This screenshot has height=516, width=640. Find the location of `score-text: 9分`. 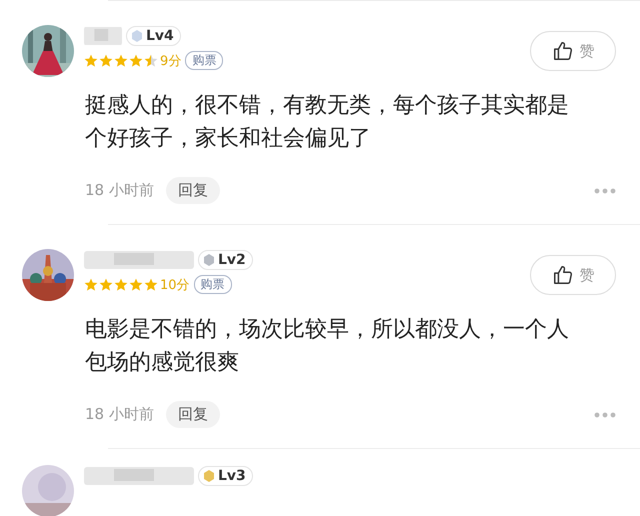

score-text: 9分 is located at coordinates (171, 61).